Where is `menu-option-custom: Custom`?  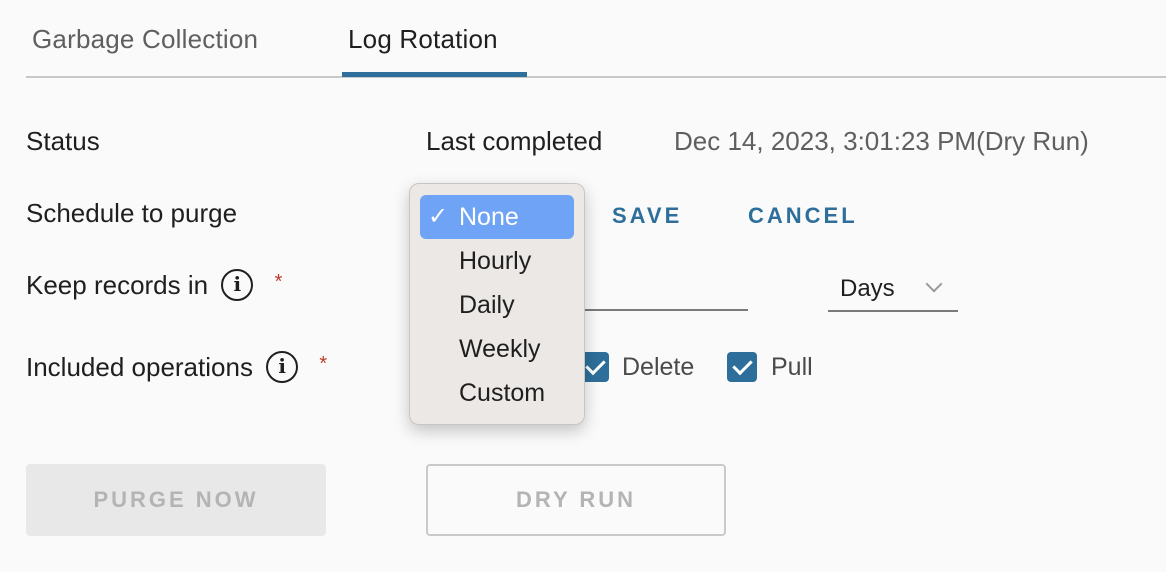 menu-option-custom: Custom is located at coordinates (497, 393).